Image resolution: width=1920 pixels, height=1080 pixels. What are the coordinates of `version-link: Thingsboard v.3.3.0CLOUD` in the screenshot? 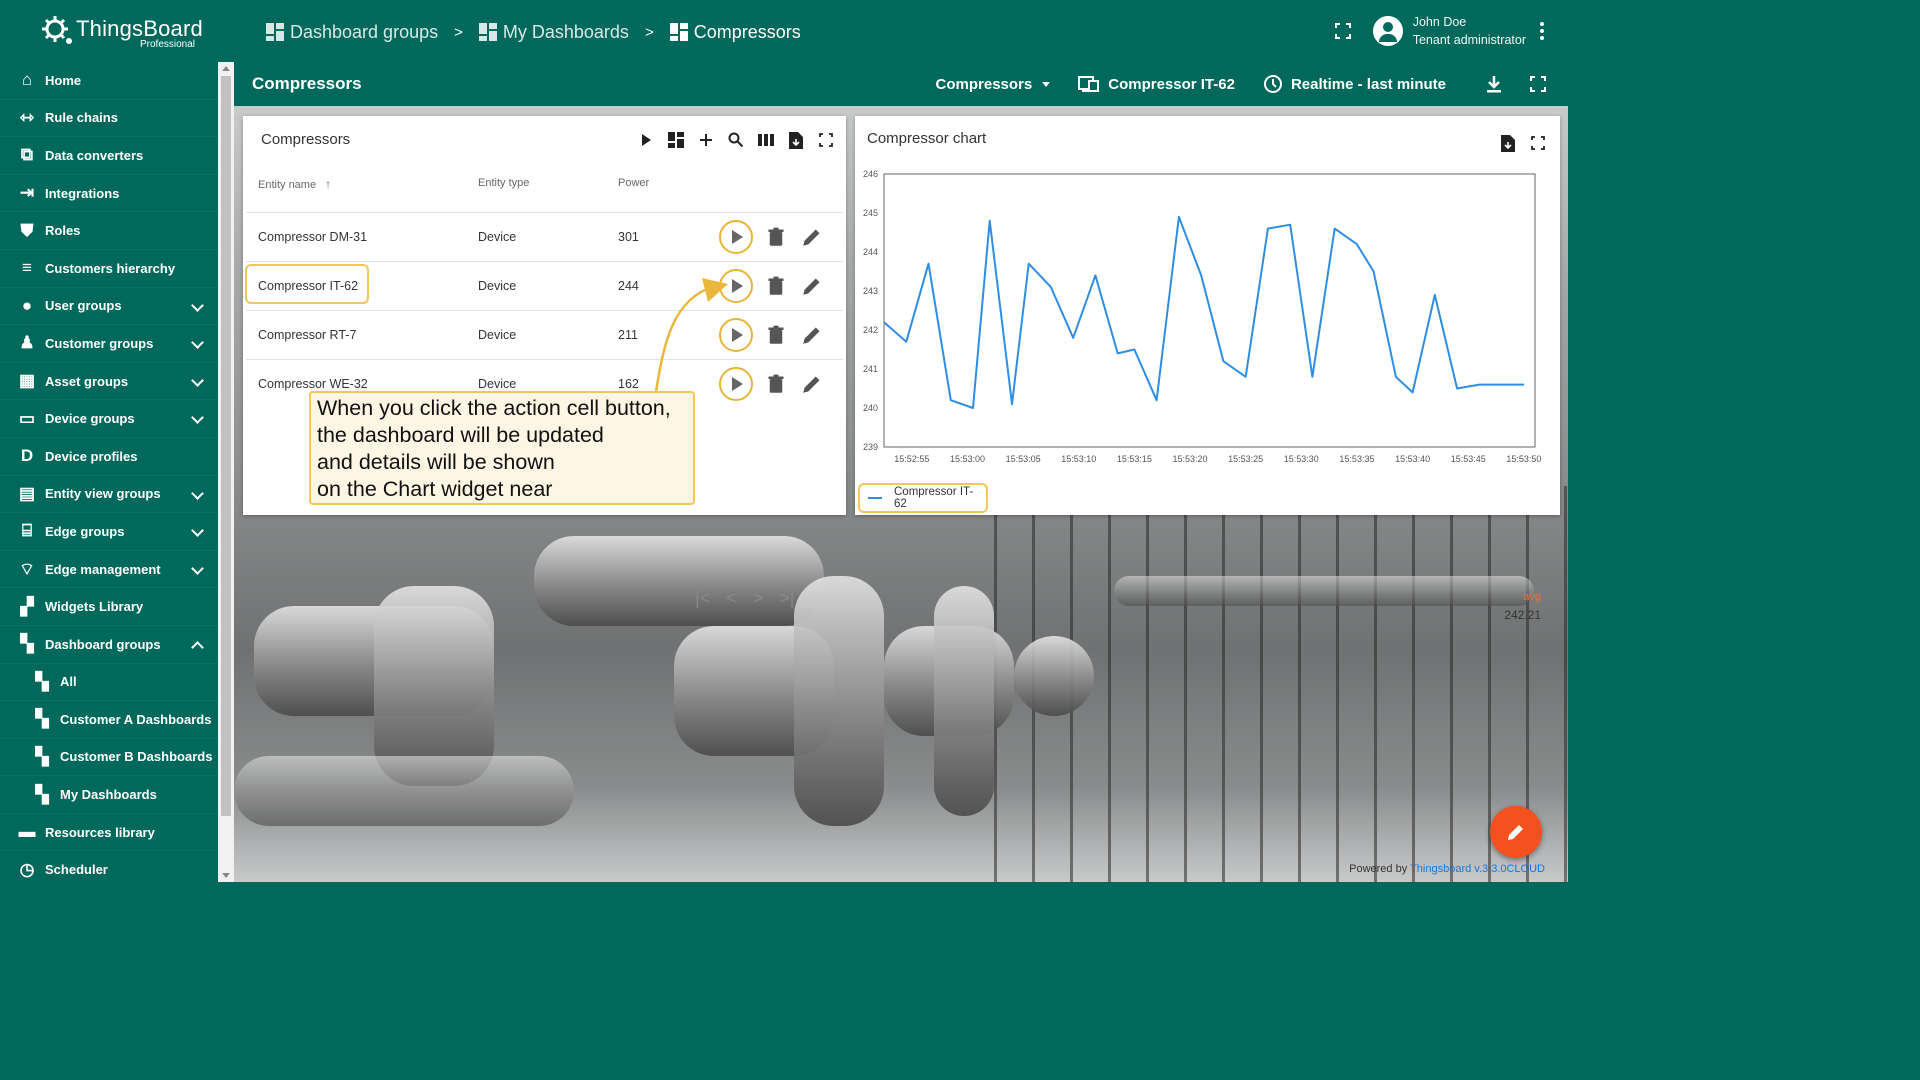 It's located at (1477, 869).